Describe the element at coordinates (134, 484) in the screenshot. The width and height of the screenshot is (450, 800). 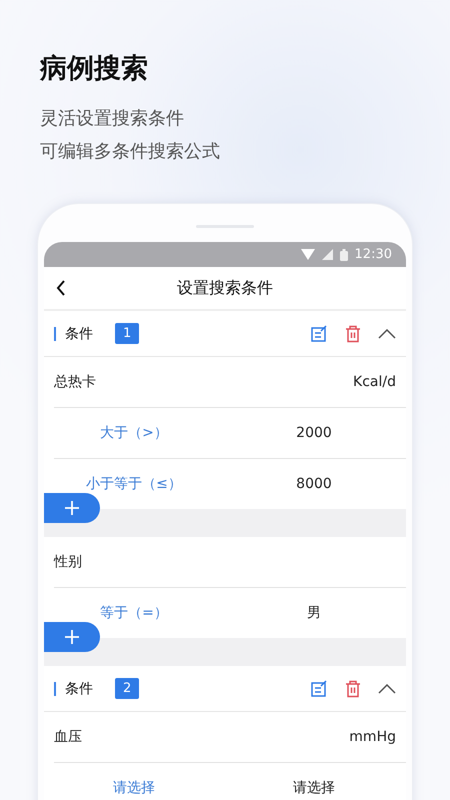
I see `operator-select: 小于等于（≤）` at that location.